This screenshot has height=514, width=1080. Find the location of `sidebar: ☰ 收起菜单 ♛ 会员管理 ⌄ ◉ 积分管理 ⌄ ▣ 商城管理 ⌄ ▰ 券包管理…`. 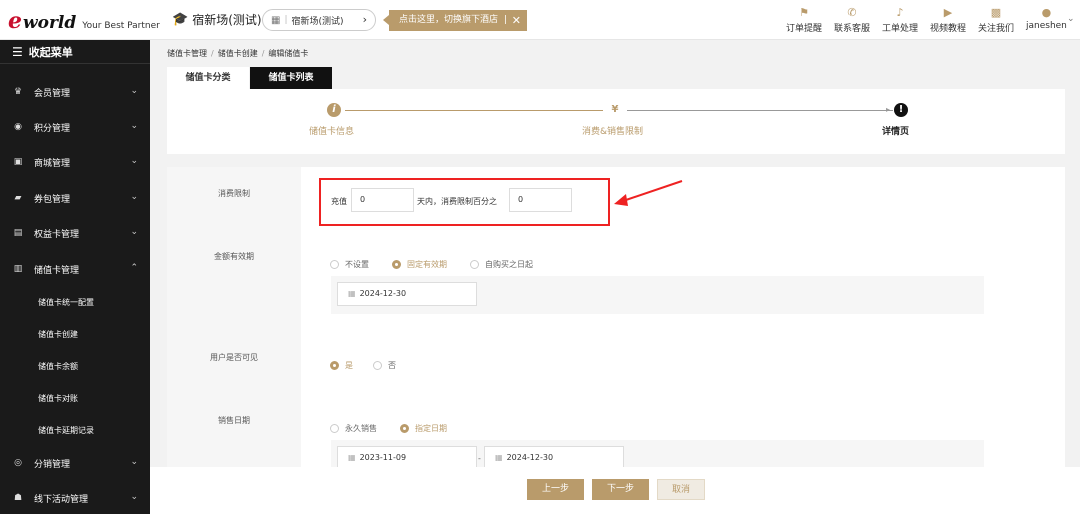

sidebar: ☰ 收起菜单 ♛ 会员管理 ⌄ ◉ 积分管理 ⌄ ▣ 商城管理 ⌄ ▰ 券包管理… is located at coordinates (75, 277).